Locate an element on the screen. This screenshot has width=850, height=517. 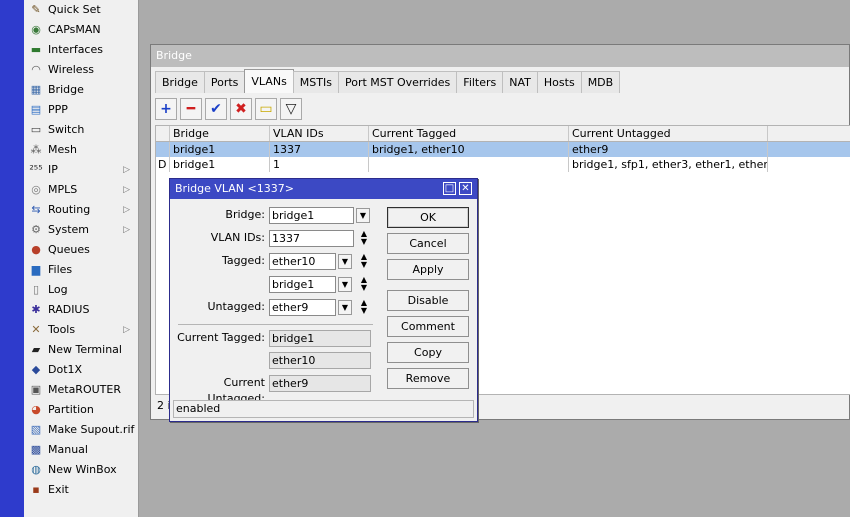
remove-button: Remove is located at coordinates (428, 378).